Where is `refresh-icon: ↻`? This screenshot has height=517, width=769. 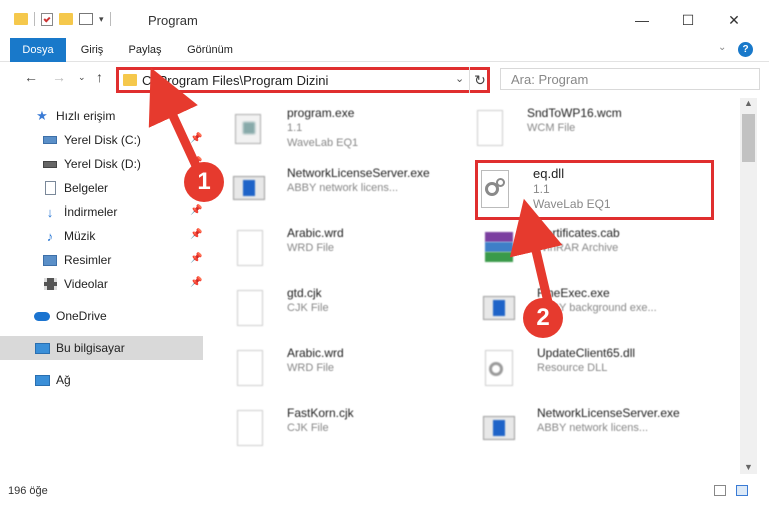
refresh-icon: ↻ is located at coordinates (479, 80).